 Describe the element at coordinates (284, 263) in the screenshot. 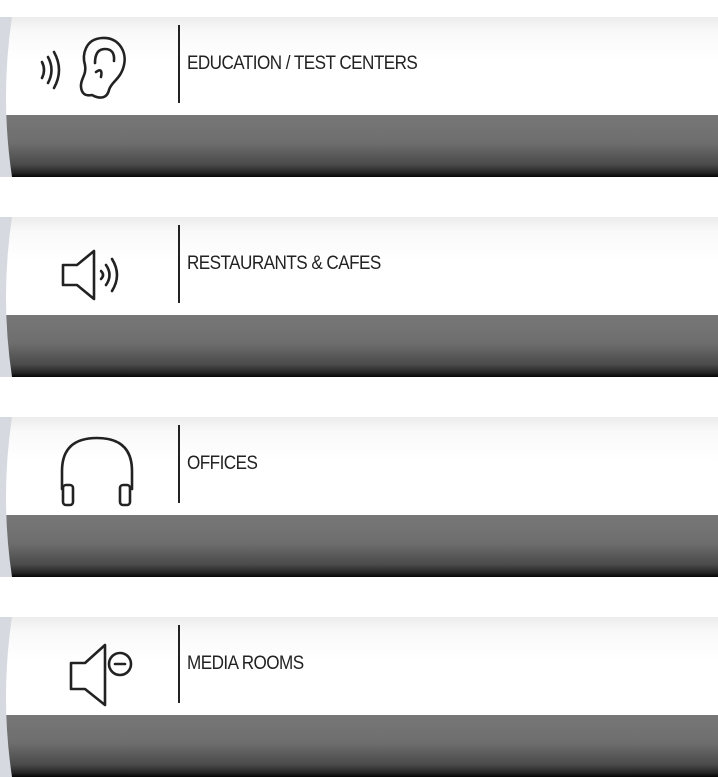

I see `category-label: RESTAURANTS & CAFES` at that location.